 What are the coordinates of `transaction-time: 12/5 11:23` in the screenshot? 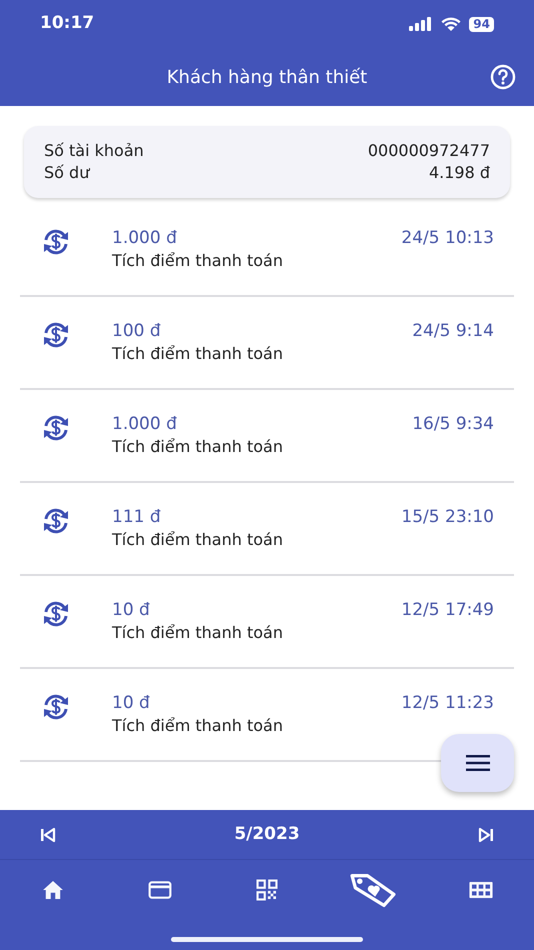 It's located at (447, 703).